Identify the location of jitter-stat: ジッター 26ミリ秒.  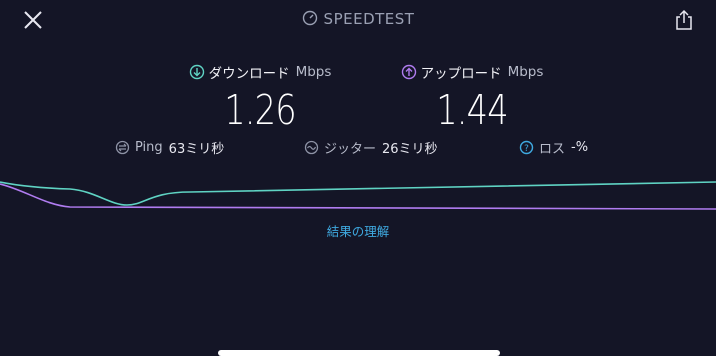
(371, 147).